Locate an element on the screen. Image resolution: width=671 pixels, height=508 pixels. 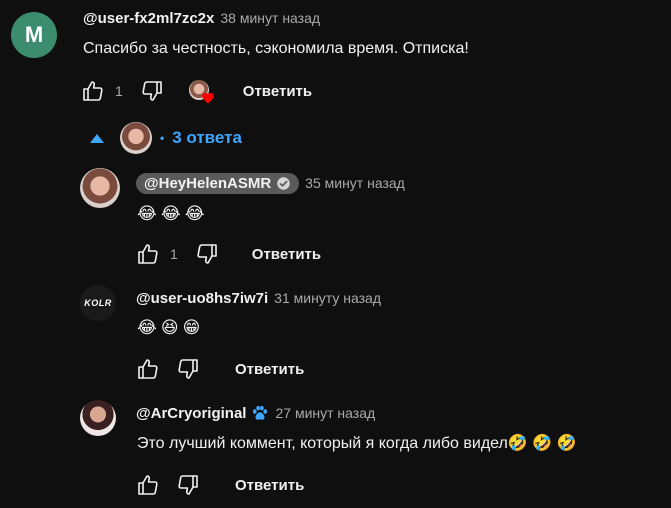
comment-header: @user-fx2ml7zc2x 38 минут назад is located at coordinates (201, 18).